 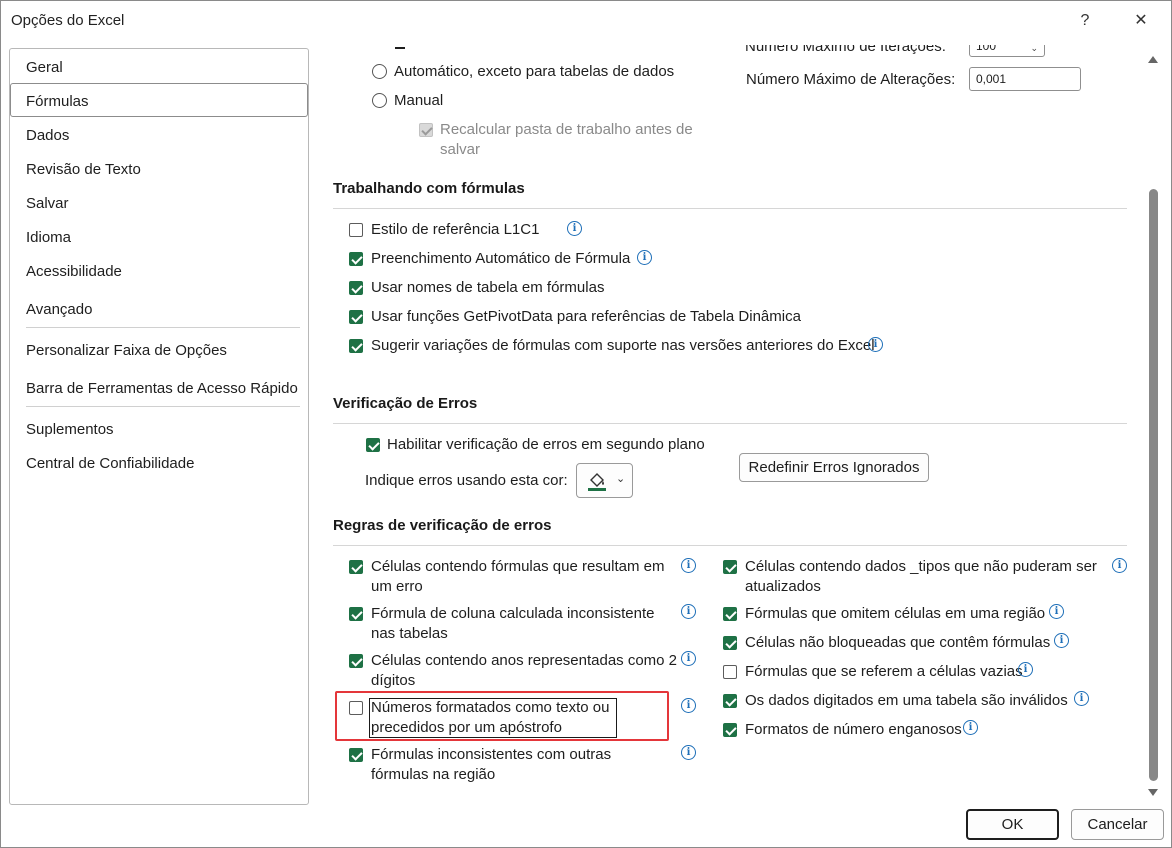 What do you see at coordinates (429, 188) in the screenshot?
I see `section-title-formulas: Trabalhando com fórmulas` at bounding box center [429, 188].